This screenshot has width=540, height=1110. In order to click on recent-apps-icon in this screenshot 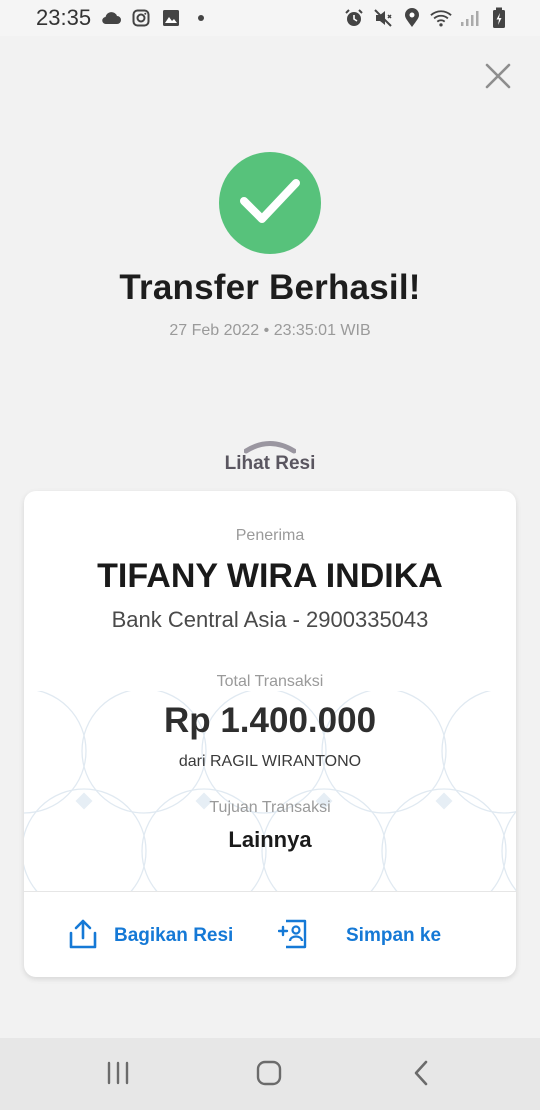, I will do `click(118, 1075)`.